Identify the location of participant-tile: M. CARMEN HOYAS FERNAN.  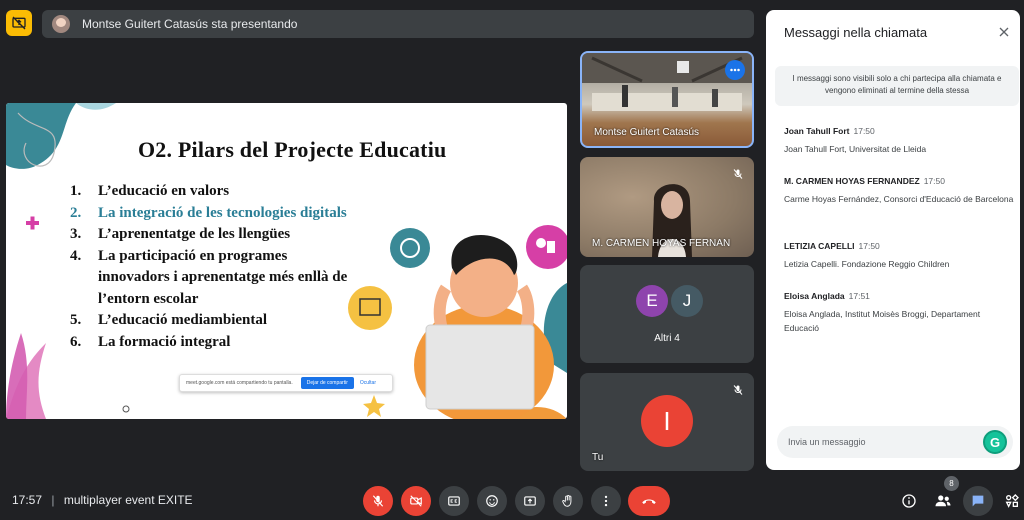
(667, 207).